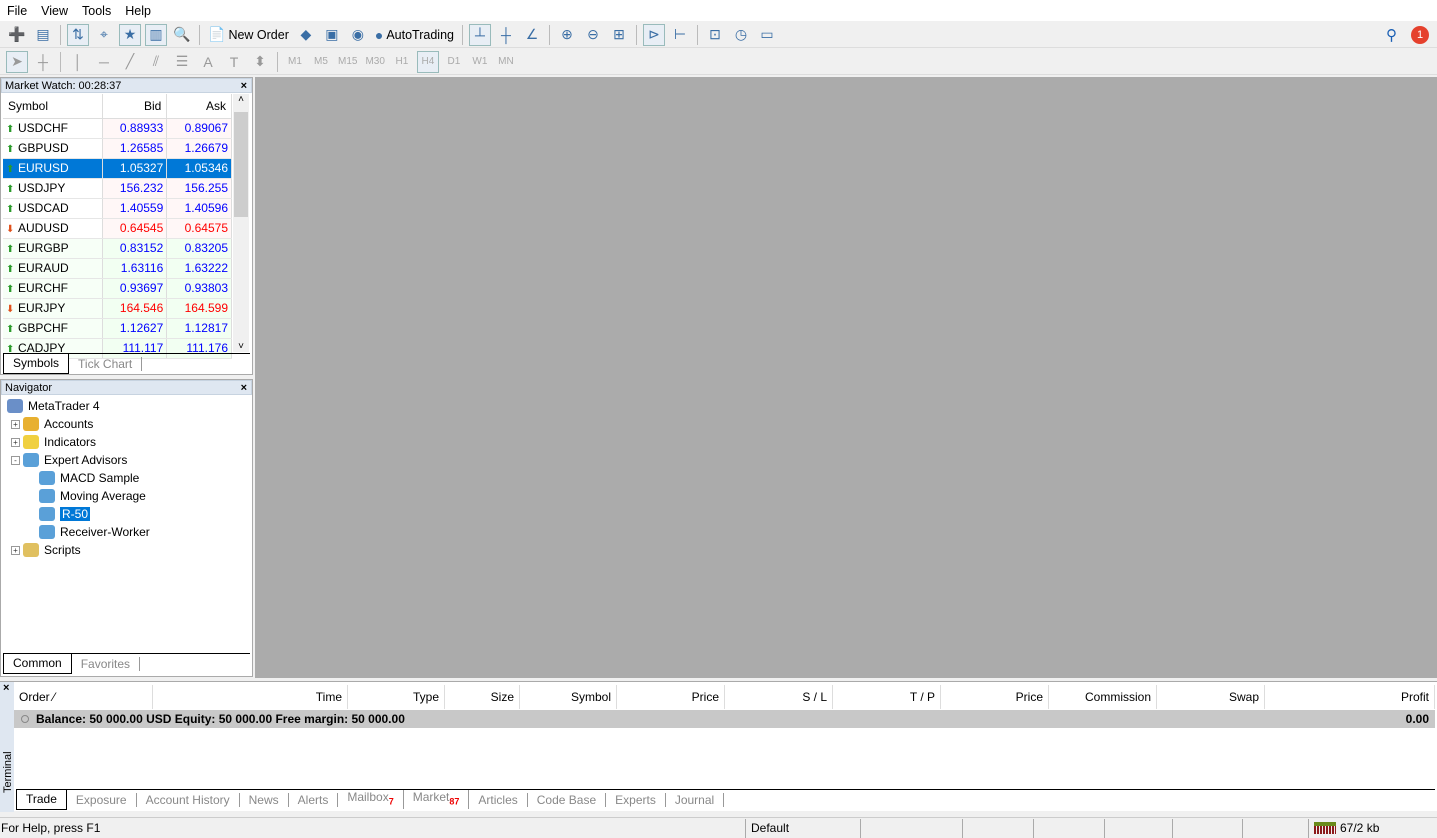  I want to click on periods-button: ◷, so click(741, 35).